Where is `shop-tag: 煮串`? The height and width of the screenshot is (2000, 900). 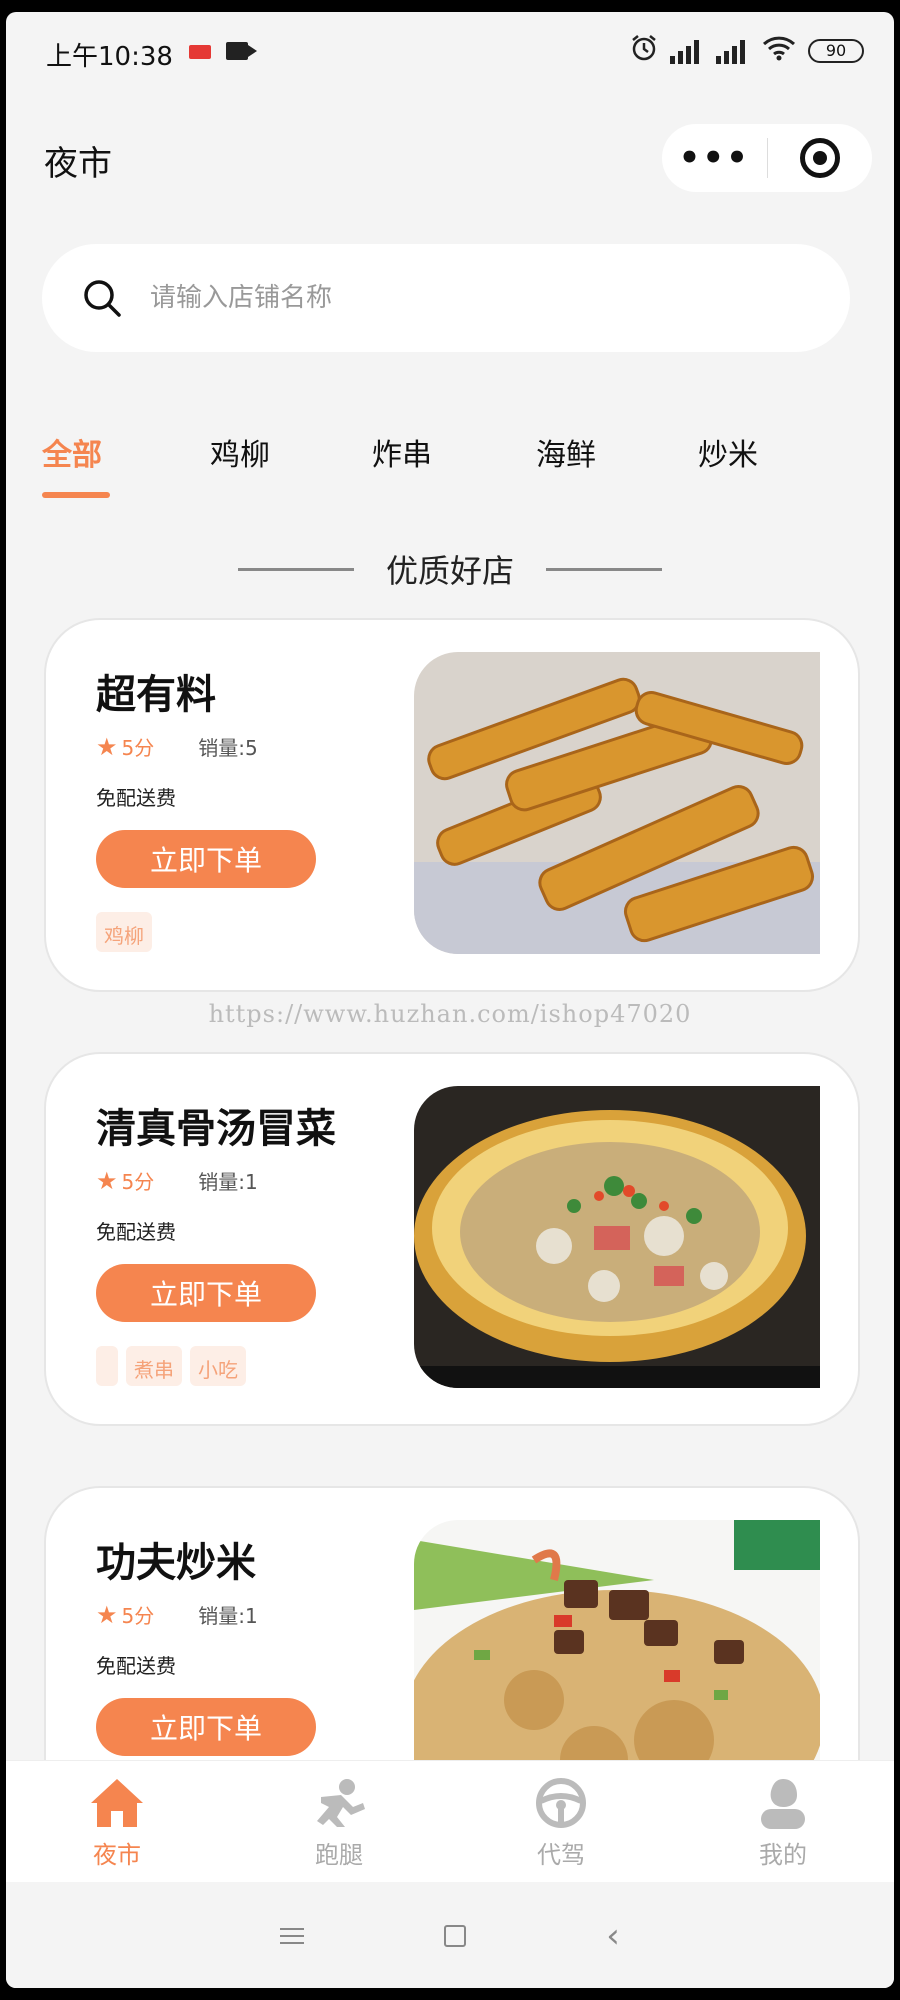
shop-tag: 煮串 is located at coordinates (154, 1366).